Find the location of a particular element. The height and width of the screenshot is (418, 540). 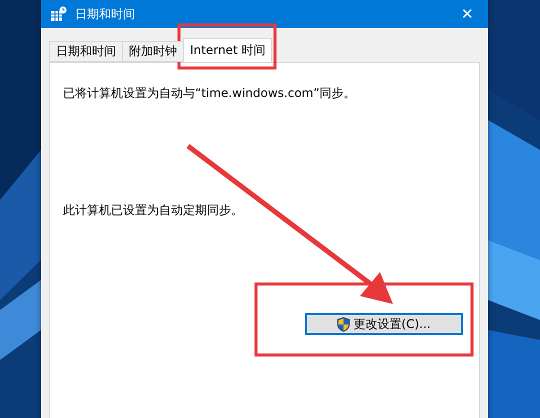

calendar-clock-icon is located at coordinates (59, 14).